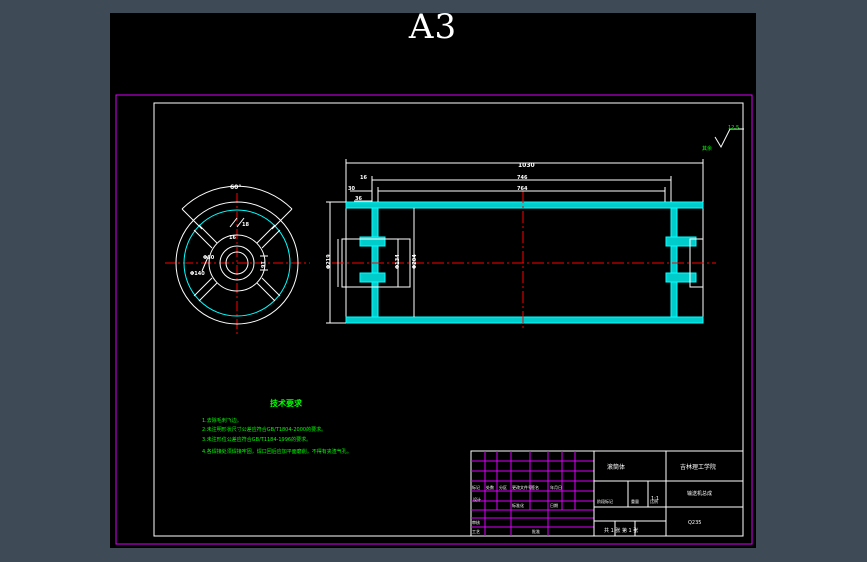 This screenshot has height=562, width=867. I want to click on dim-left-offset: 16, so click(363, 178).